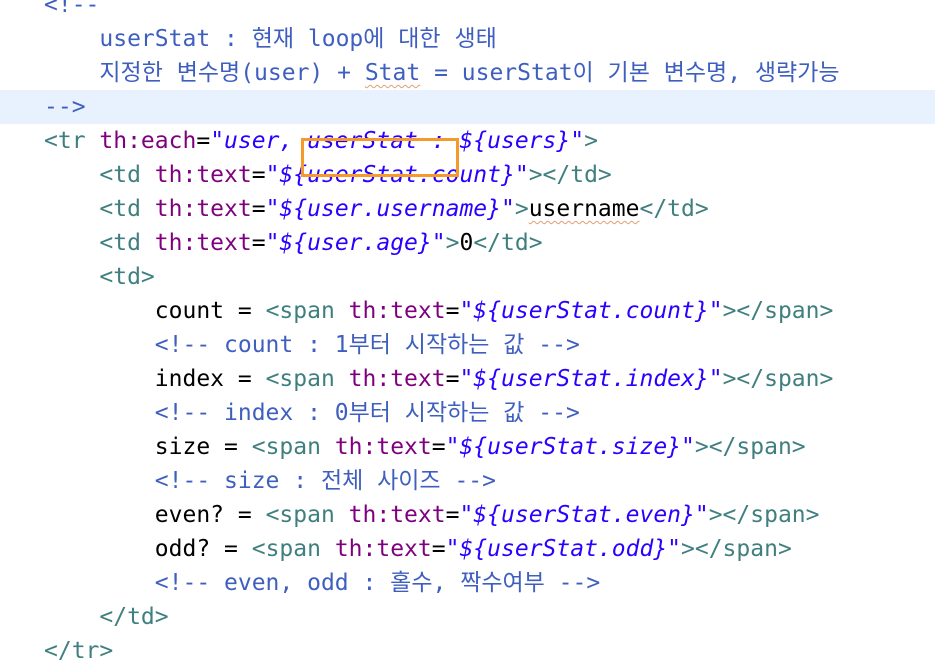 This screenshot has height=669, width=935. I want to click on code-line: <!-- size : 전체 사이즈 -->, so click(467, 481).